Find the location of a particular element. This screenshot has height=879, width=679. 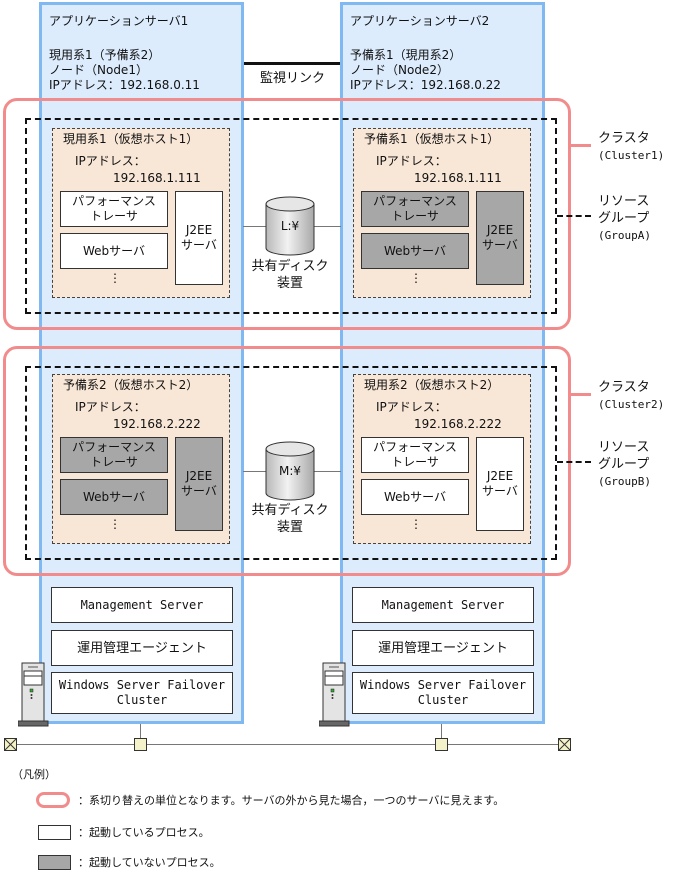

vhost-title: 予備系2（仮想ホスト2） is located at coordinates (131, 385).